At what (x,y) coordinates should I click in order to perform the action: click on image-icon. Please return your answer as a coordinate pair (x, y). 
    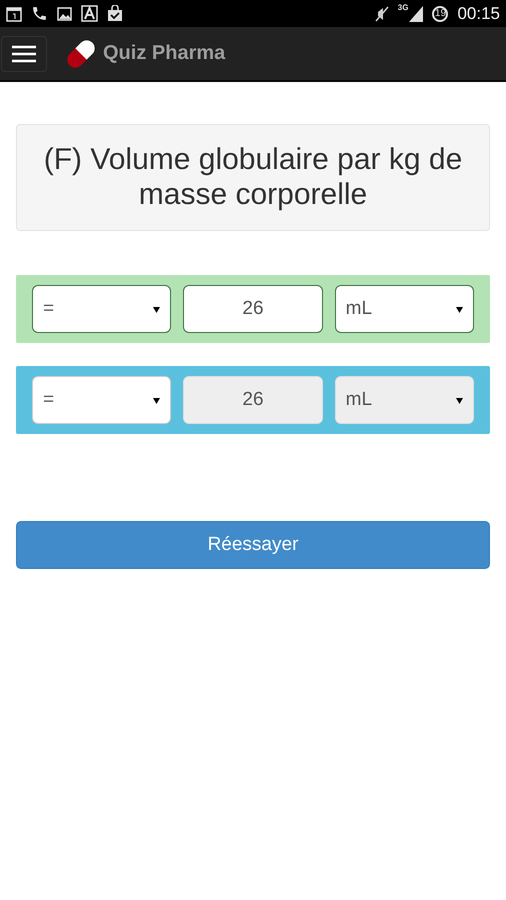
    Looking at the image, I should click on (64, 13).